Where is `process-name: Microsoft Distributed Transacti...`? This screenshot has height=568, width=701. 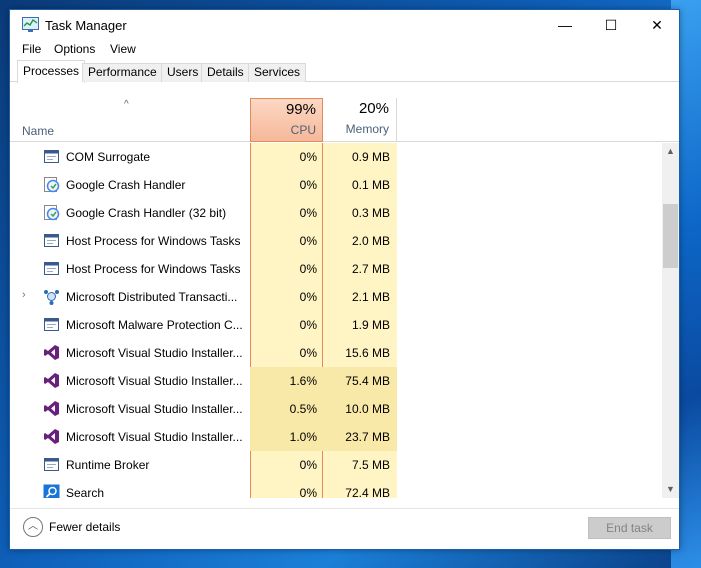 process-name: Microsoft Distributed Transacti... is located at coordinates (152, 297).